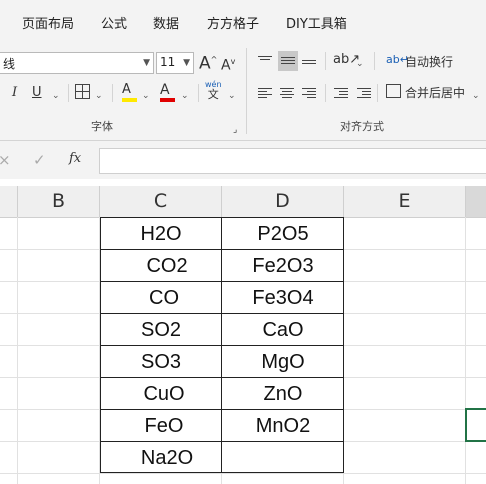 The height and width of the screenshot is (484, 486). I want to click on row-header-corner, so click(9, 201).